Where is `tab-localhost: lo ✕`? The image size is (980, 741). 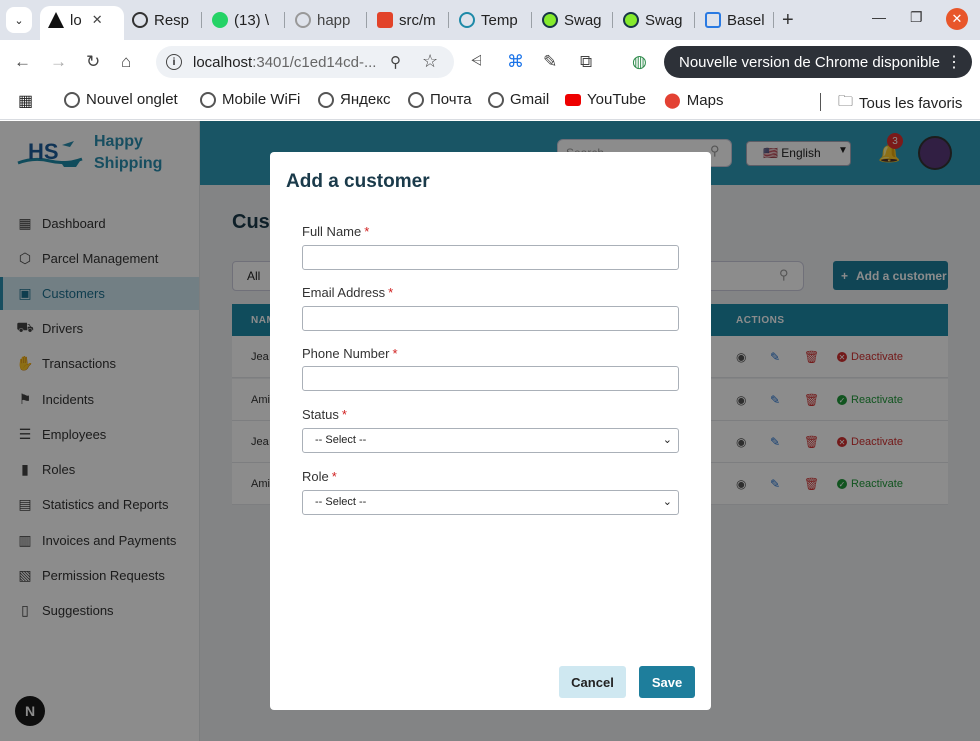
tab-localhost: lo ✕ is located at coordinates (82, 23).